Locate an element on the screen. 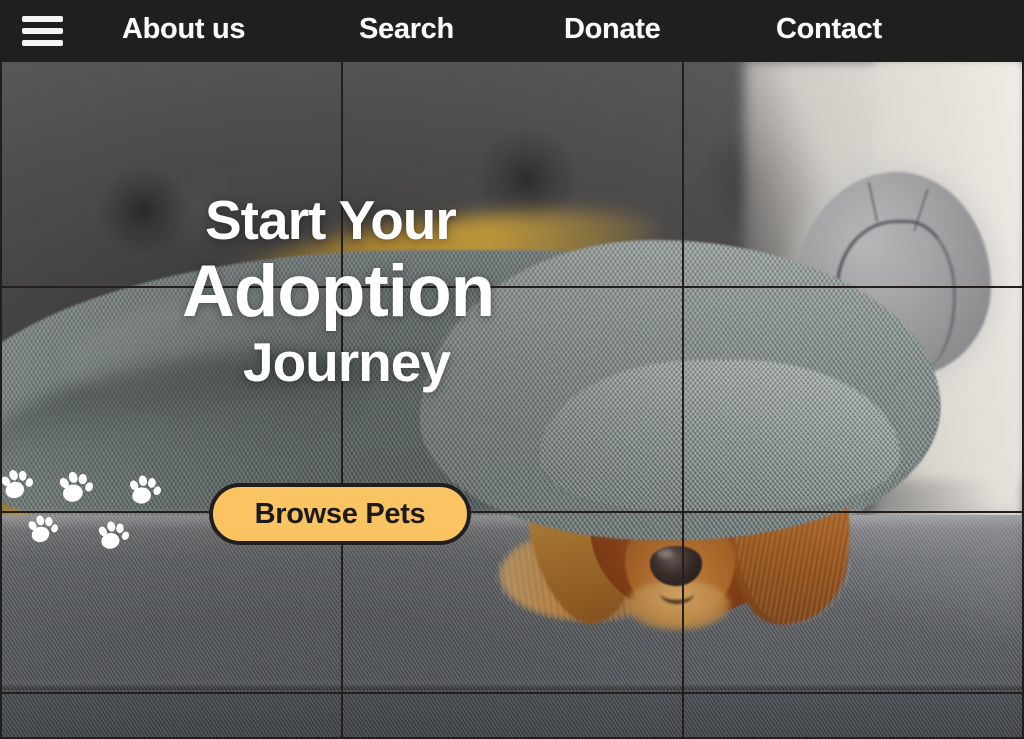 The width and height of the screenshot is (1024, 739). photo-dog-nose-highlight is located at coordinates (665, 553).